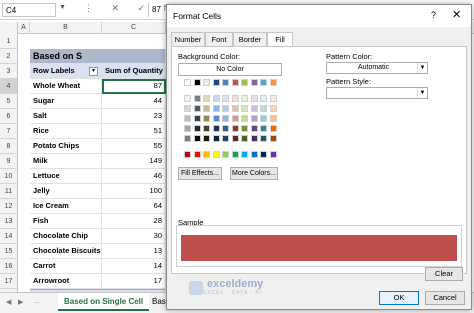 The width and height of the screenshot is (474, 313). Describe the element at coordinates (9, 281) in the screenshot. I see `row-header: 17` at that location.